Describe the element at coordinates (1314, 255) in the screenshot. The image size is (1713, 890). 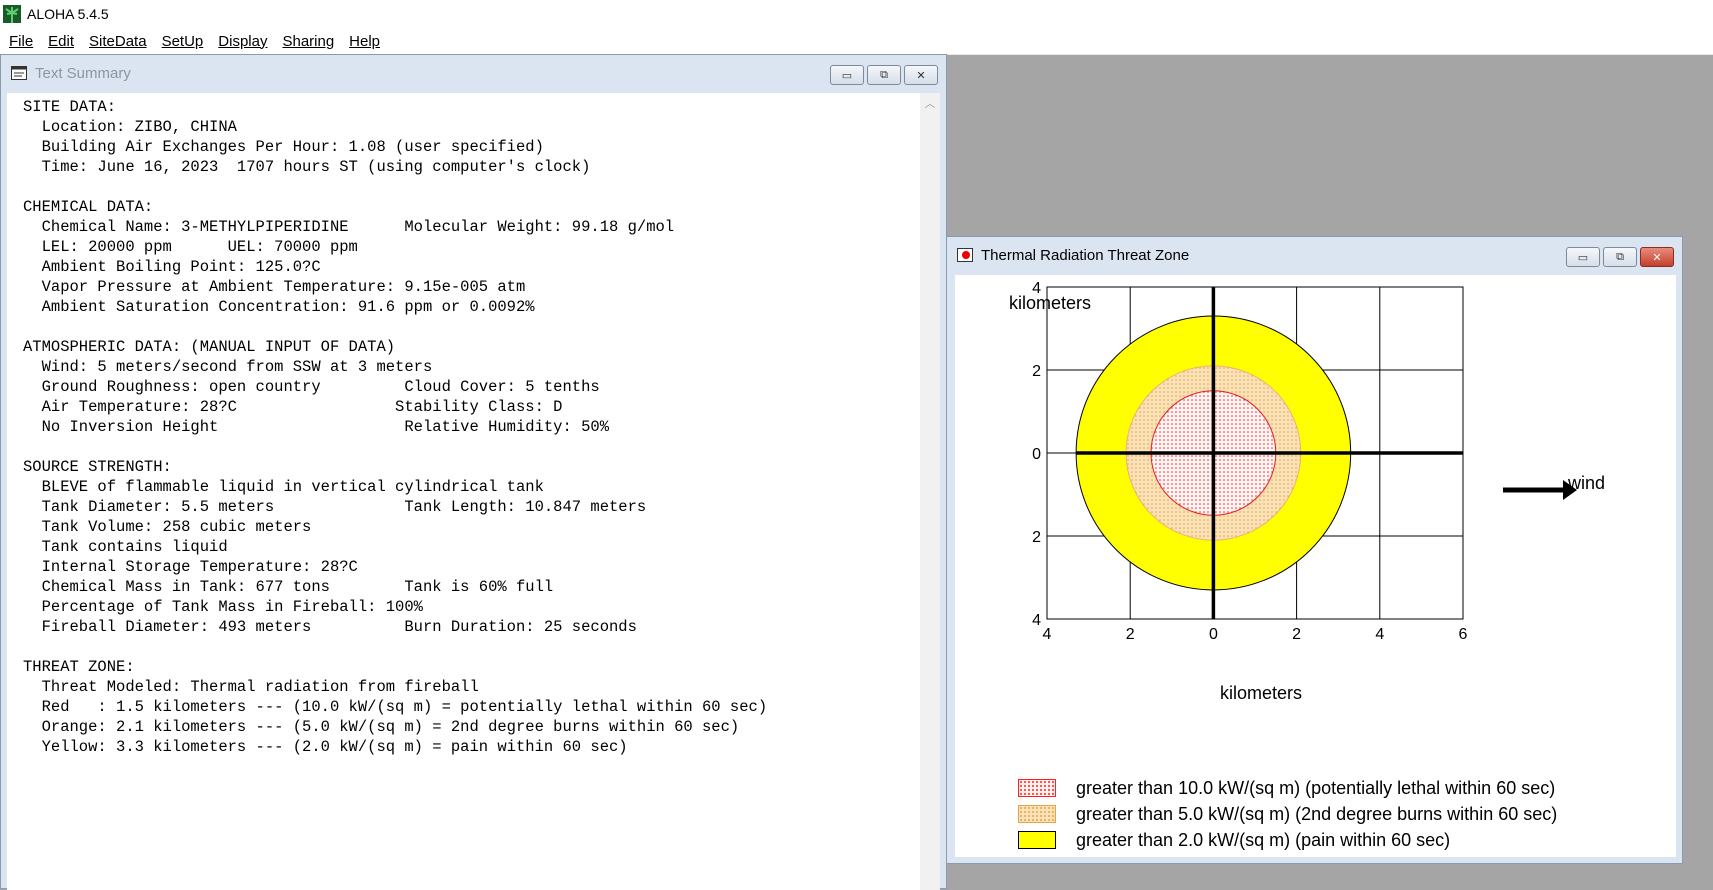
I see `thermal-titlebar: Thermal Radiation Threat Zone ▭ ⧉ ✕` at that location.